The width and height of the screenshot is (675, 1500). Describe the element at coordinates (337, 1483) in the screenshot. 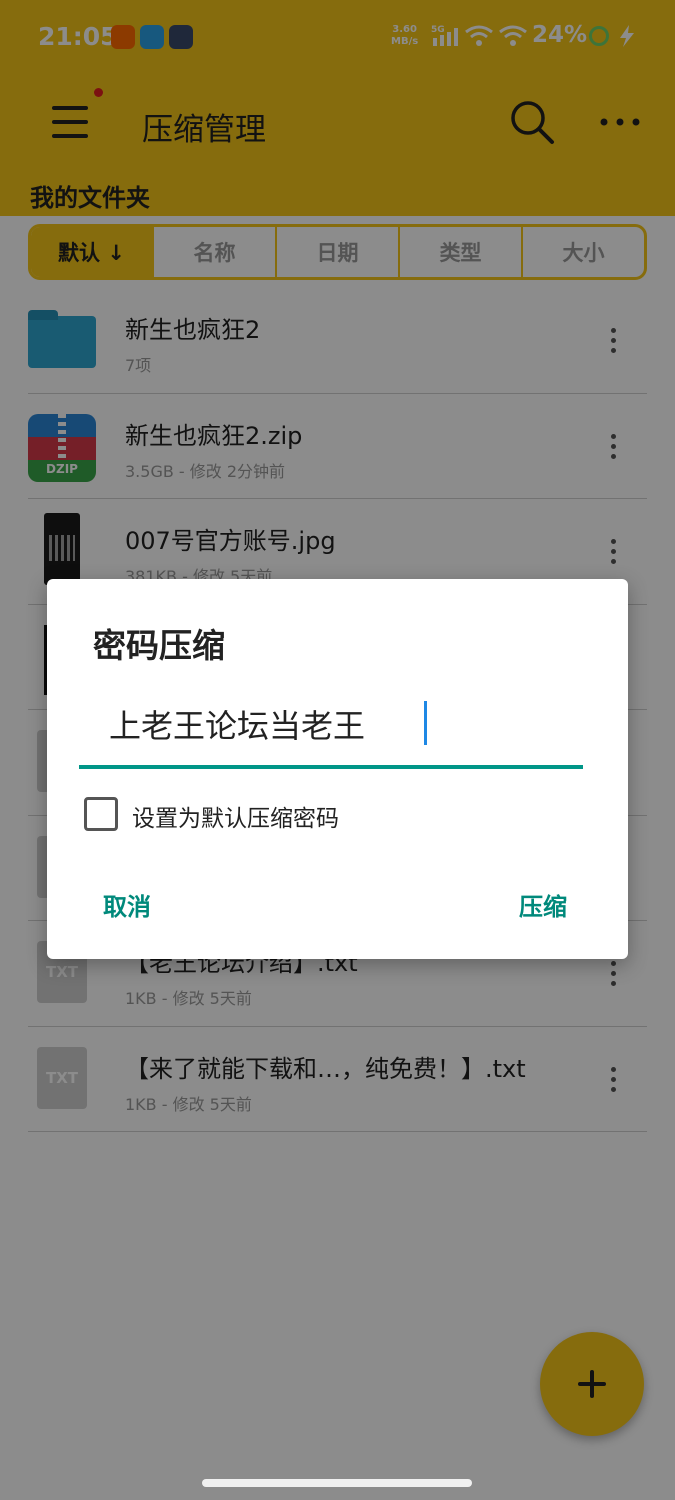

I see `gesture-bar` at that location.